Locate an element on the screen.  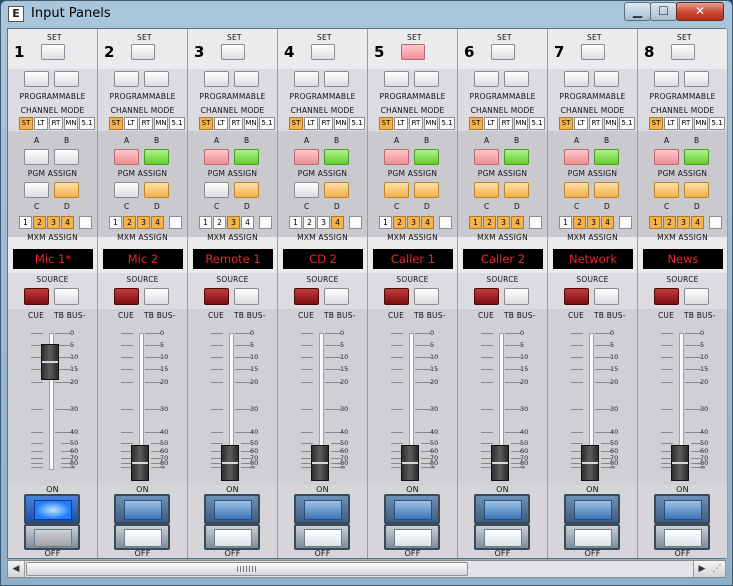
close-button: ✕ is located at coordinates (700, 11).